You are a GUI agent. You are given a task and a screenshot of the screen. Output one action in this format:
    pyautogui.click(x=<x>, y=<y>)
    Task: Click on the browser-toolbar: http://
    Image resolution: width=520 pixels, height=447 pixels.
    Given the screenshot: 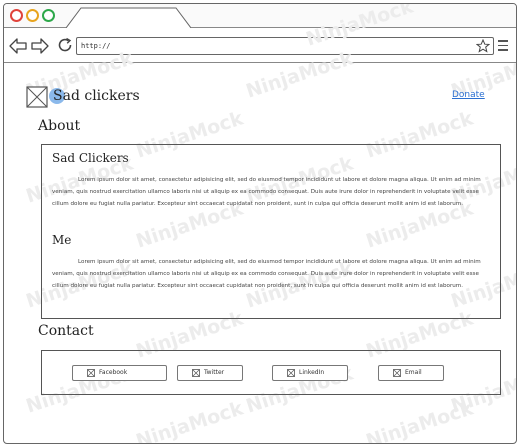 What is the action you would take?
    pyautogui.click(x=260, y=46)
    